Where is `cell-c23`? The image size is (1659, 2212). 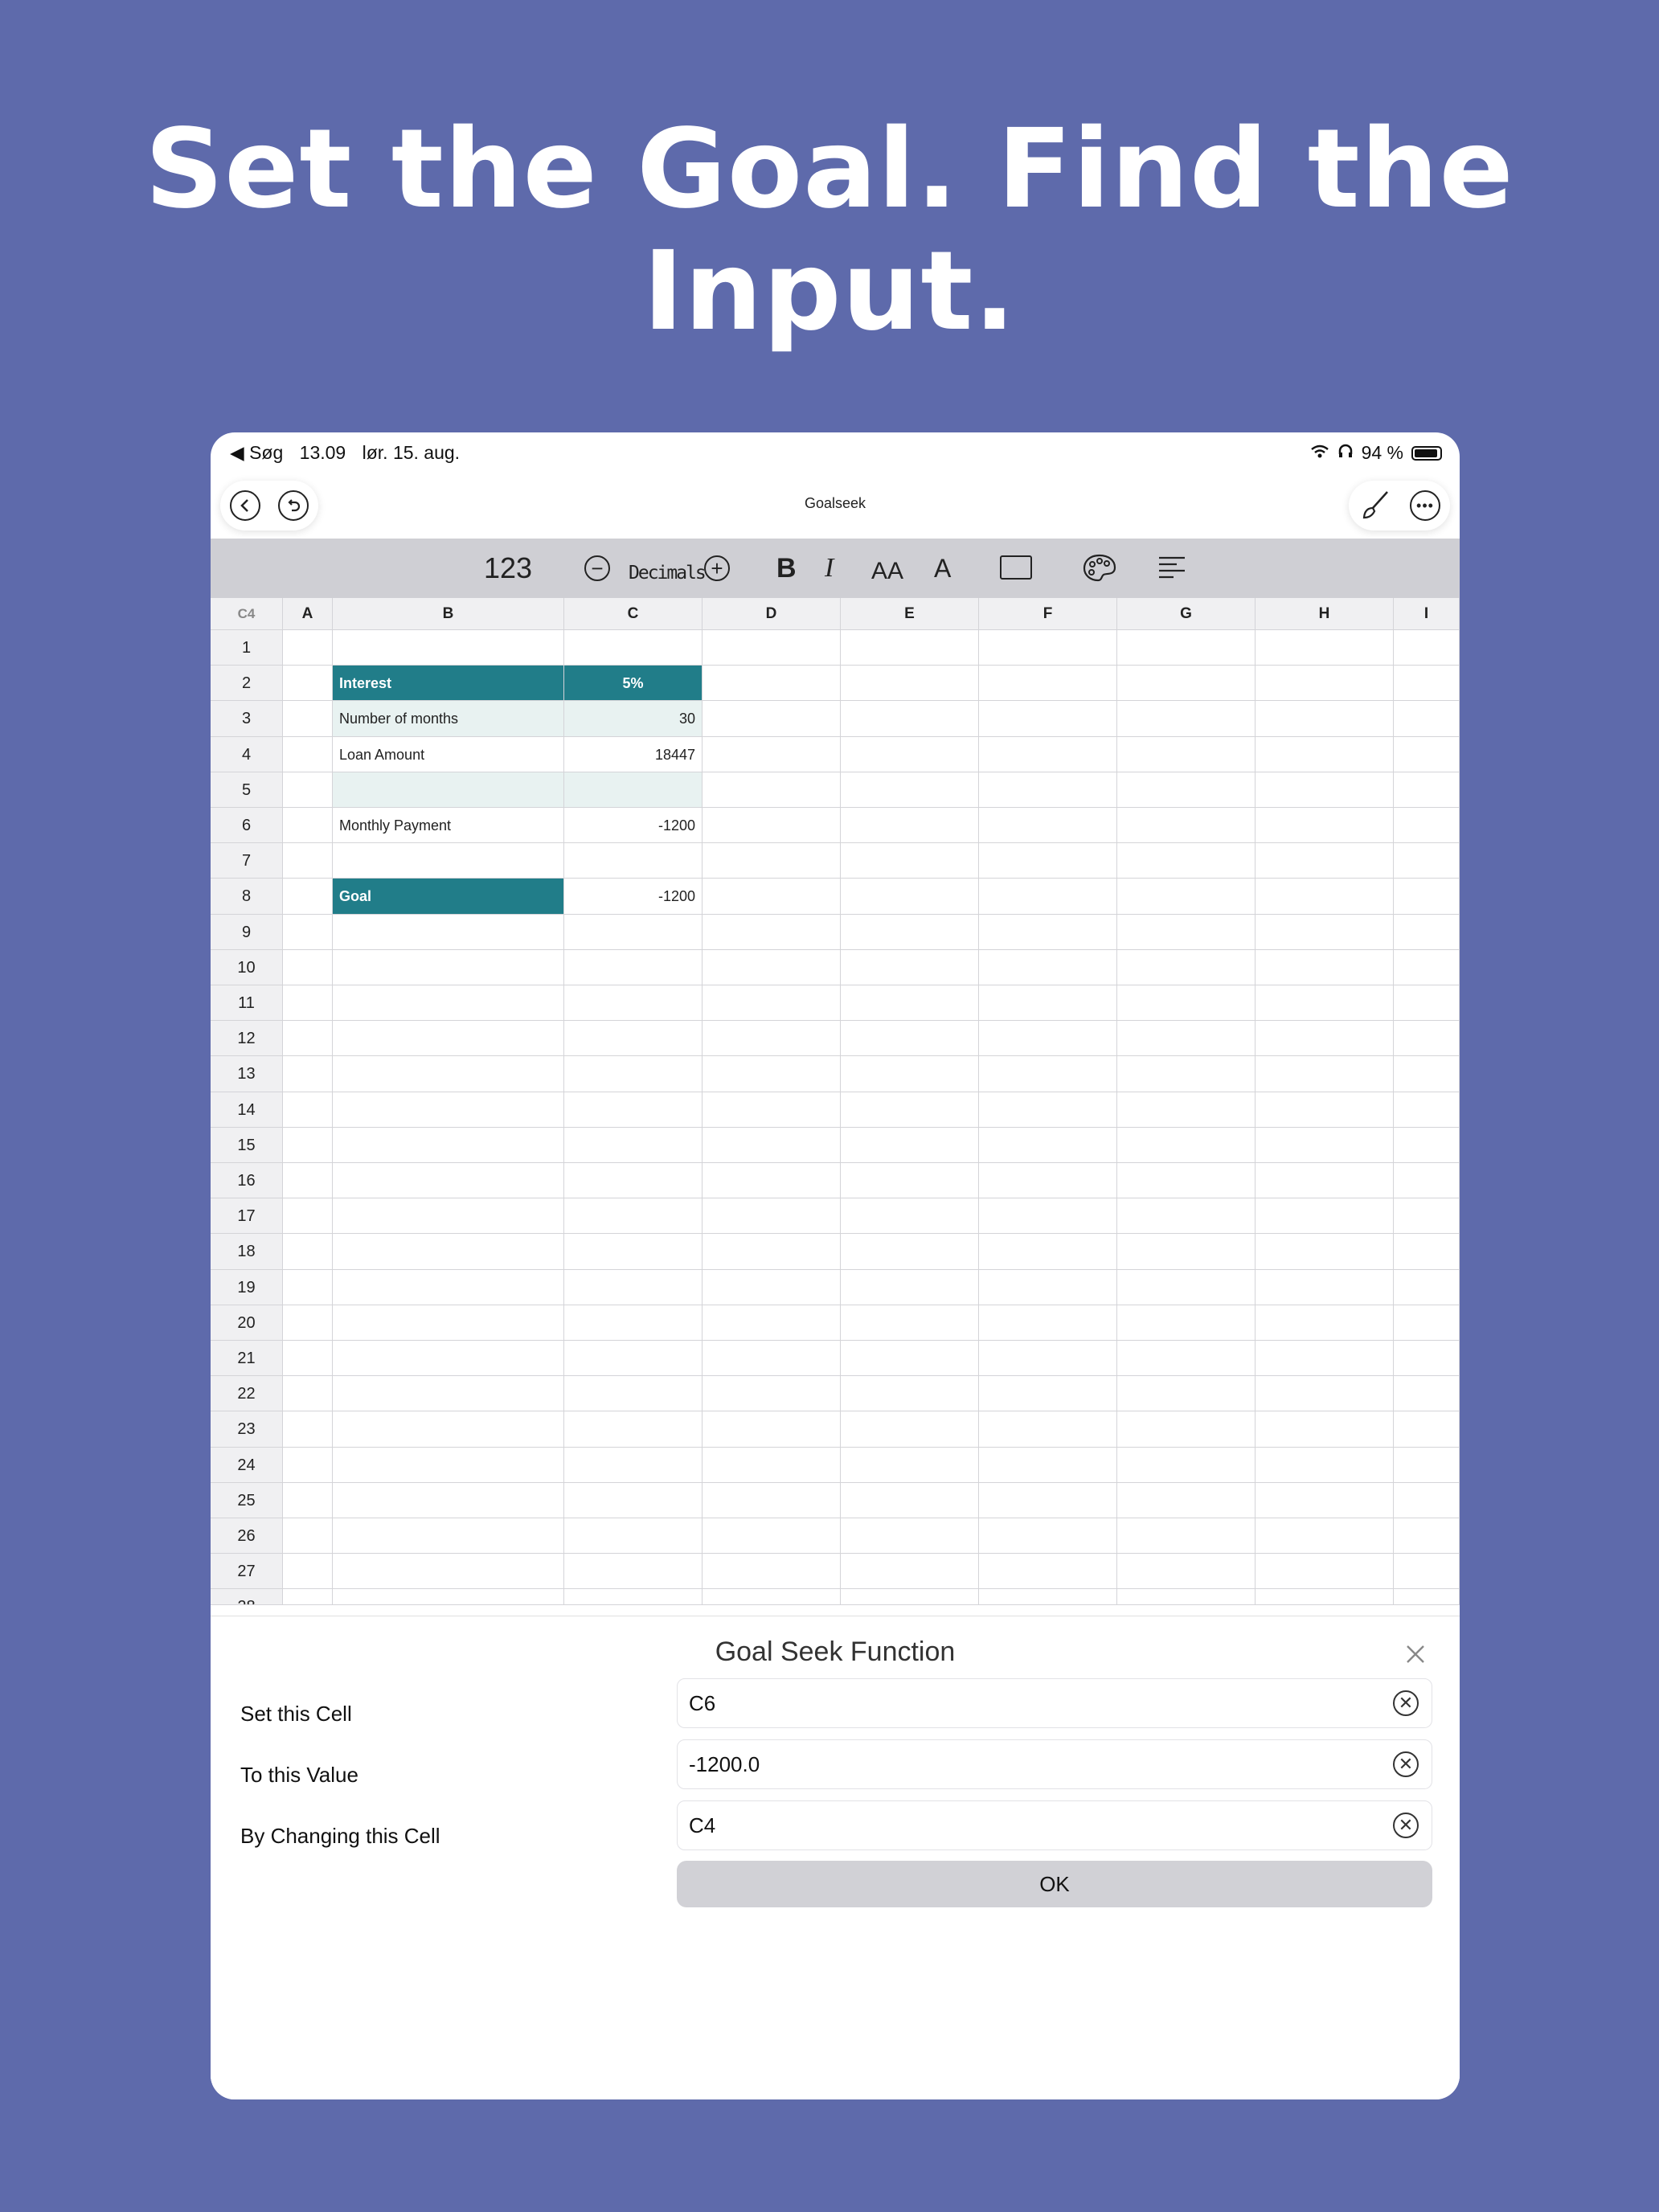 cell-c23 is located at coordinates (633, 1429).